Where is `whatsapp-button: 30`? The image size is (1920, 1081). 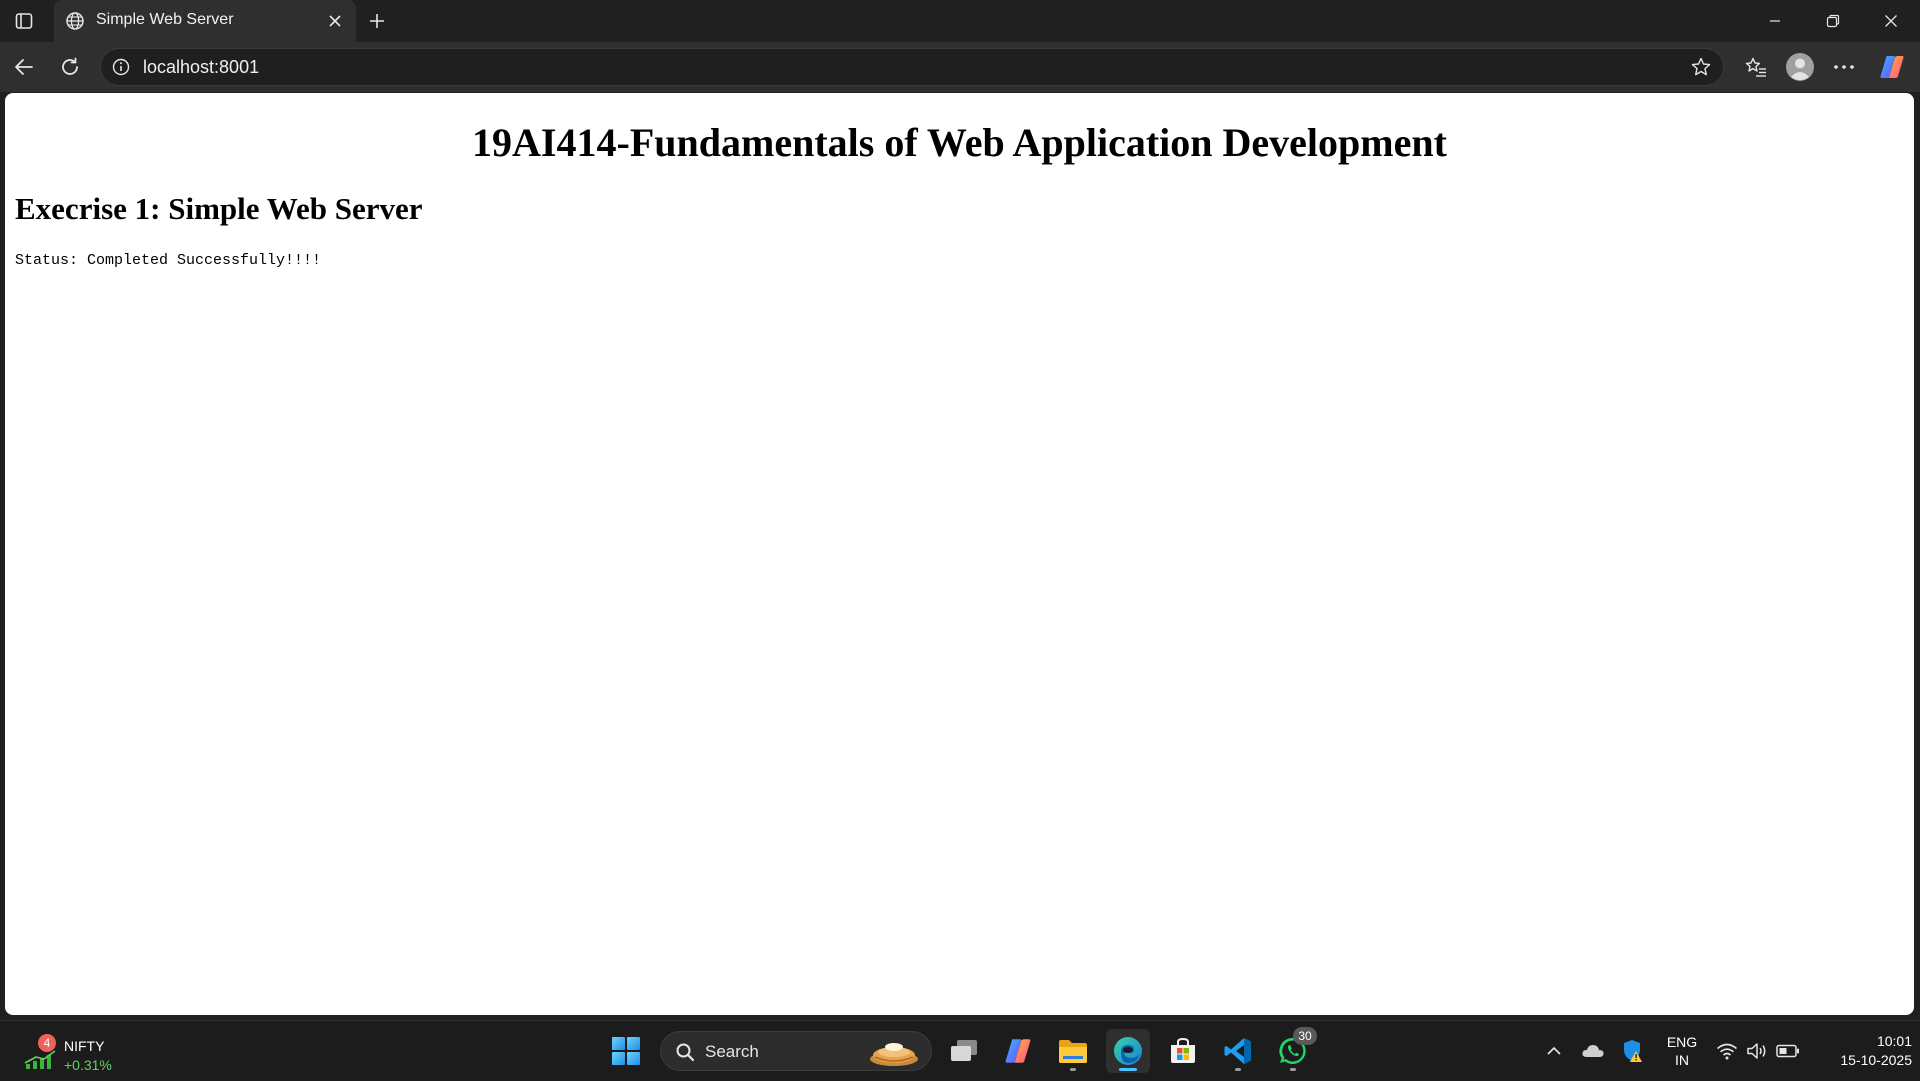 whatsapp-button: 30 is located at coordinates (1294, 1050).